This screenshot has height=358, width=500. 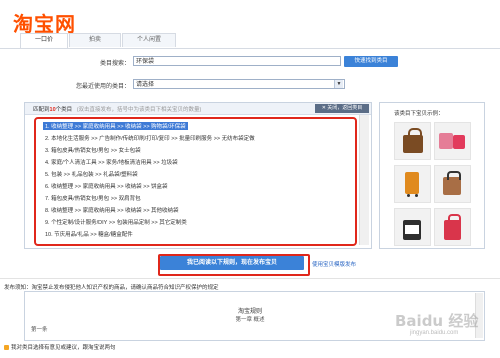 What do you see at coordinates (232, 263) in the screenshot?
I see `publish-item-button: 我已阅读以下规则，现在发布宝贝` at bounding box center [232, 263].